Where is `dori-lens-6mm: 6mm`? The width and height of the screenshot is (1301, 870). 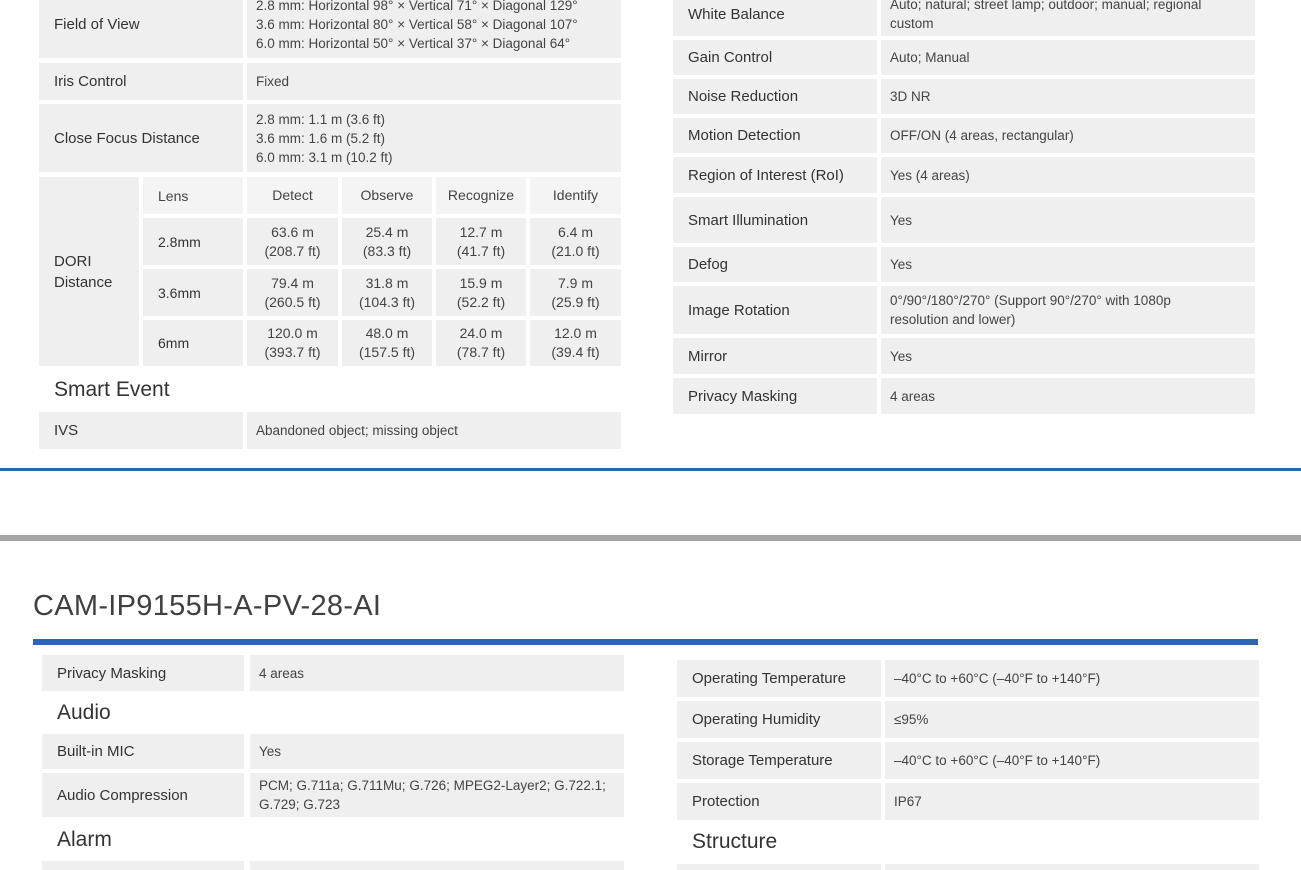
dori-lens-6mm: 6mm is located at coordinates (193, 343).